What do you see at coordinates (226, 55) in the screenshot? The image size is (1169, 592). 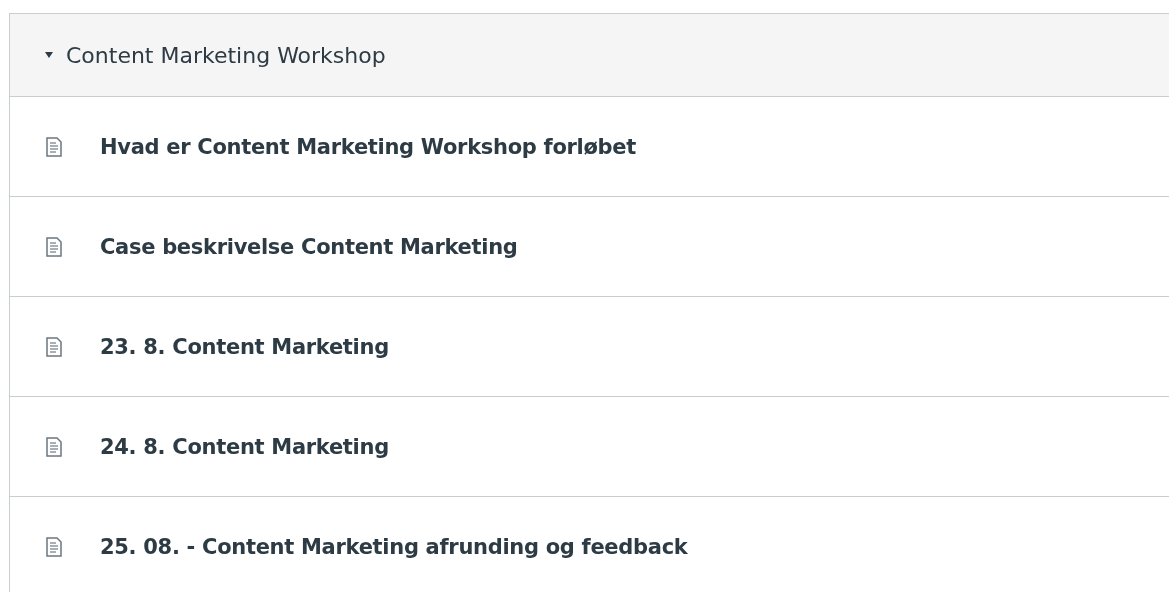 I see `module-title: Content Marketing Workshop` at bounding box center [226, 55].